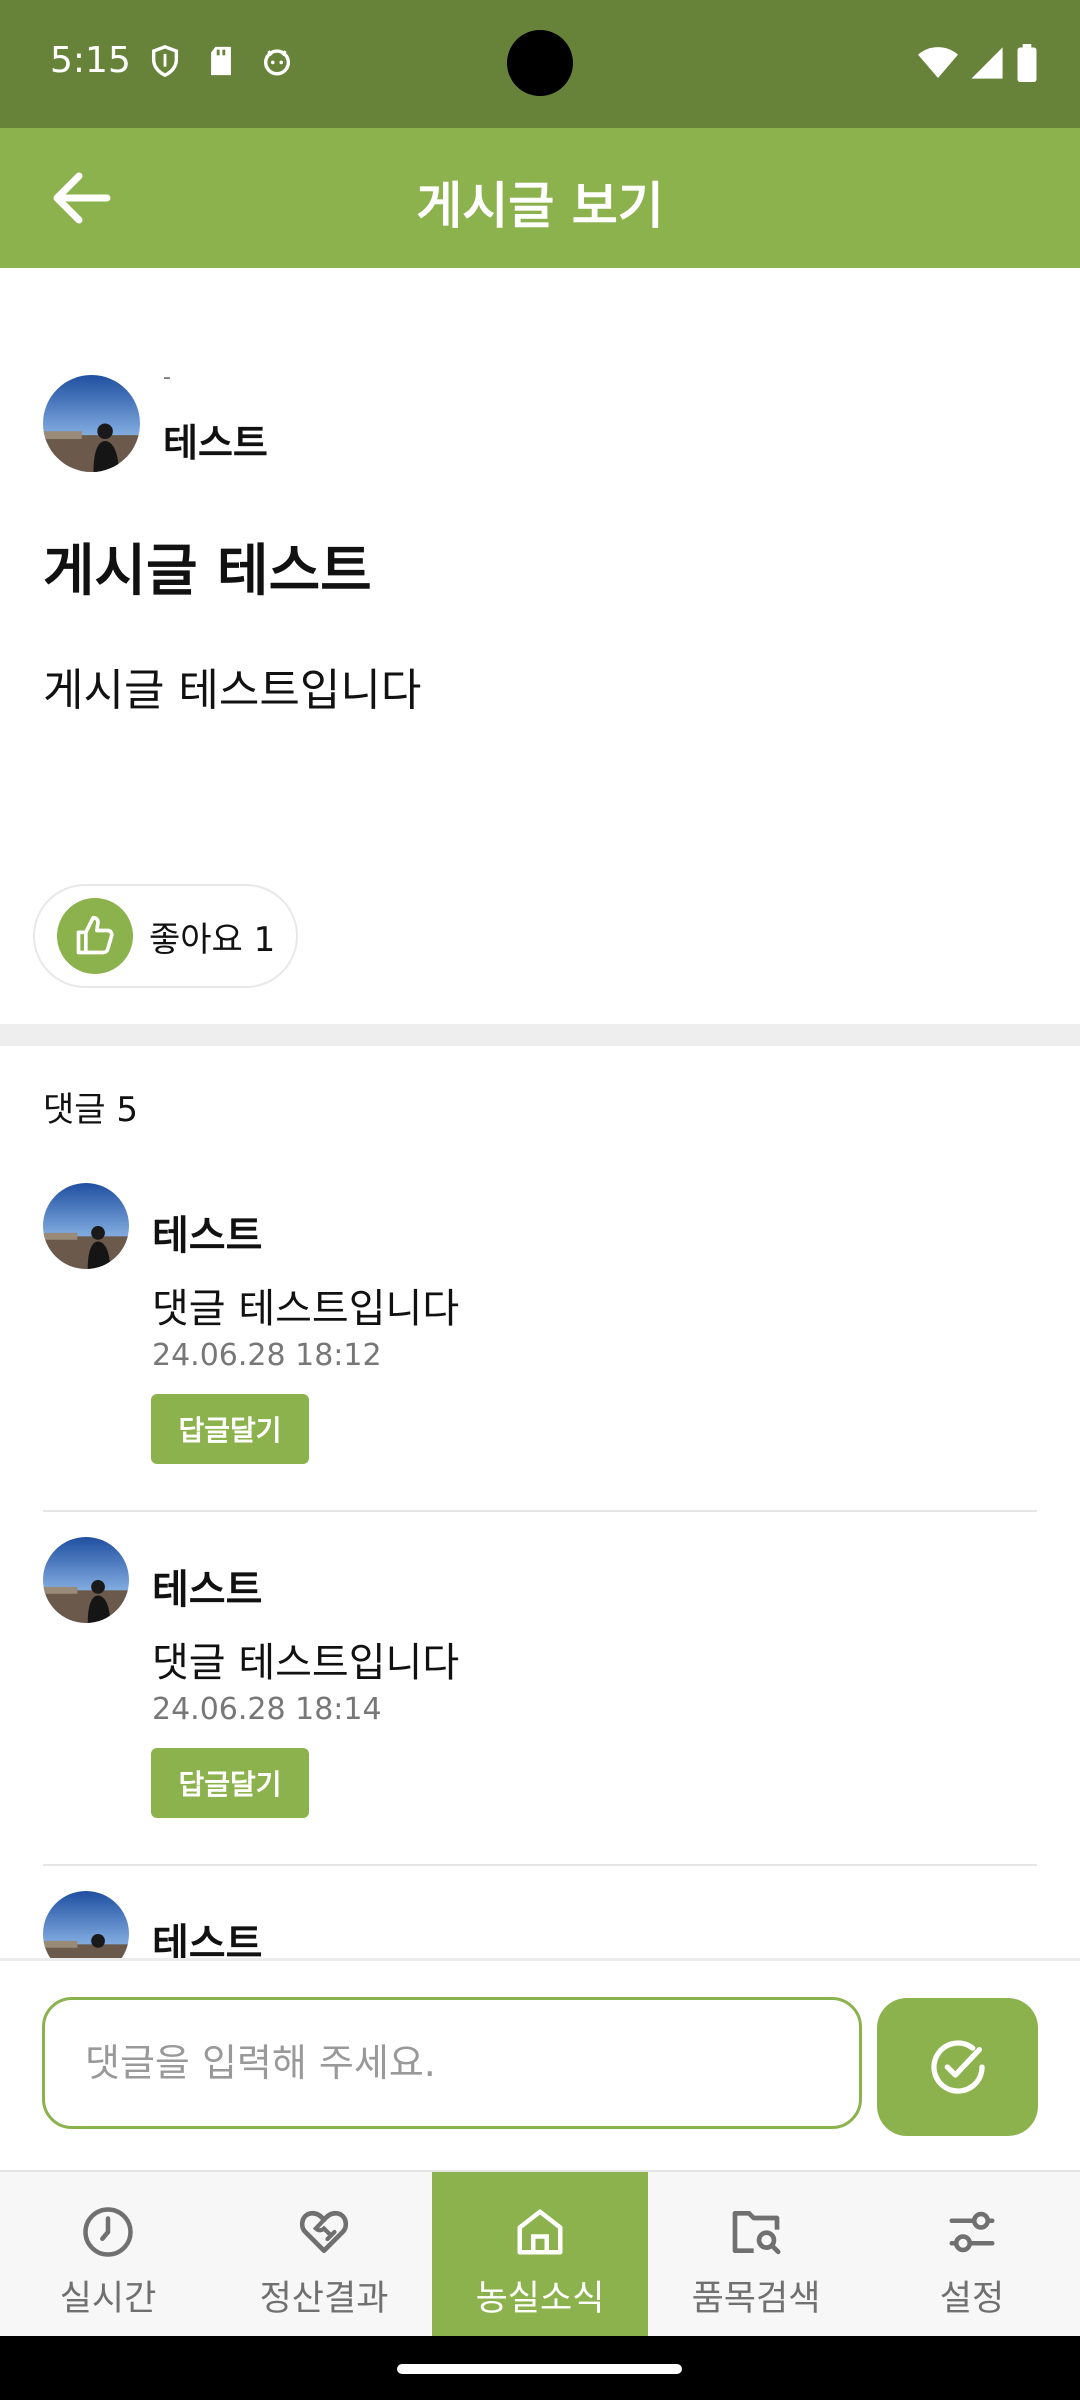 This screenshot has height=2400, width=1080. I want to click on nav-label: 설정, so click(972, 2299).